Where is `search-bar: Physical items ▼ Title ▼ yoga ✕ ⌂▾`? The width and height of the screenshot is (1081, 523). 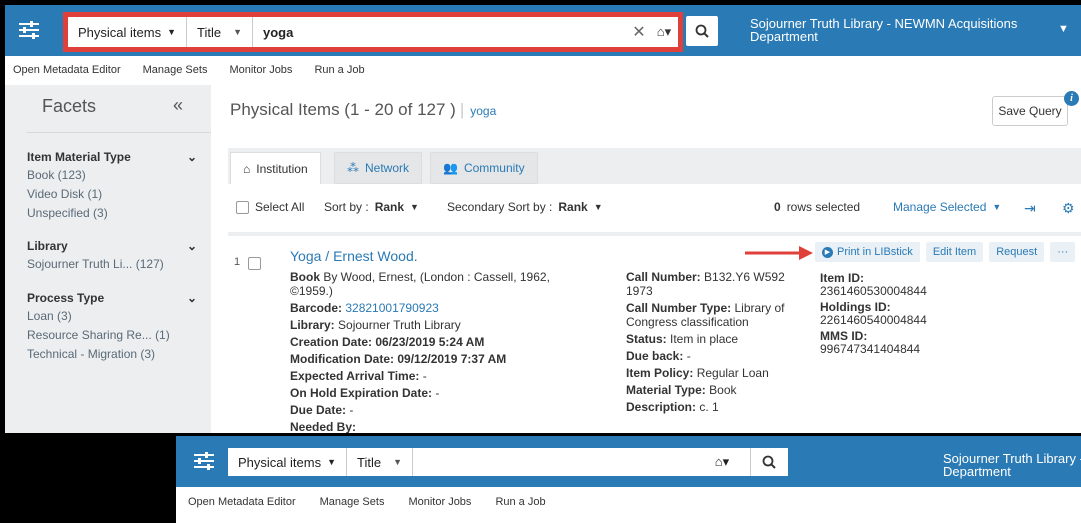
search-bar: Physical items ▼ Title ▼ yoga ✕ ⌂▾ is located at coordinates (373, 32).